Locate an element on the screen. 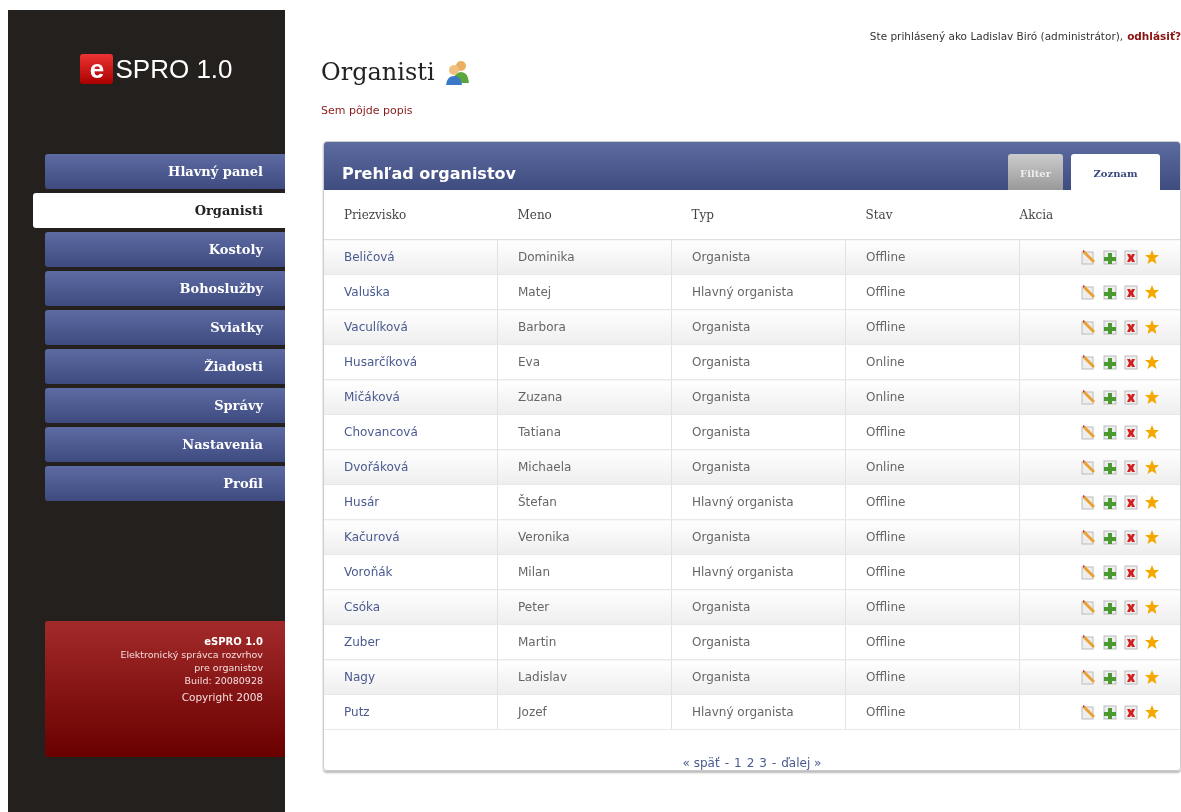  logo-mark: e is located at coordinates (97, 69).